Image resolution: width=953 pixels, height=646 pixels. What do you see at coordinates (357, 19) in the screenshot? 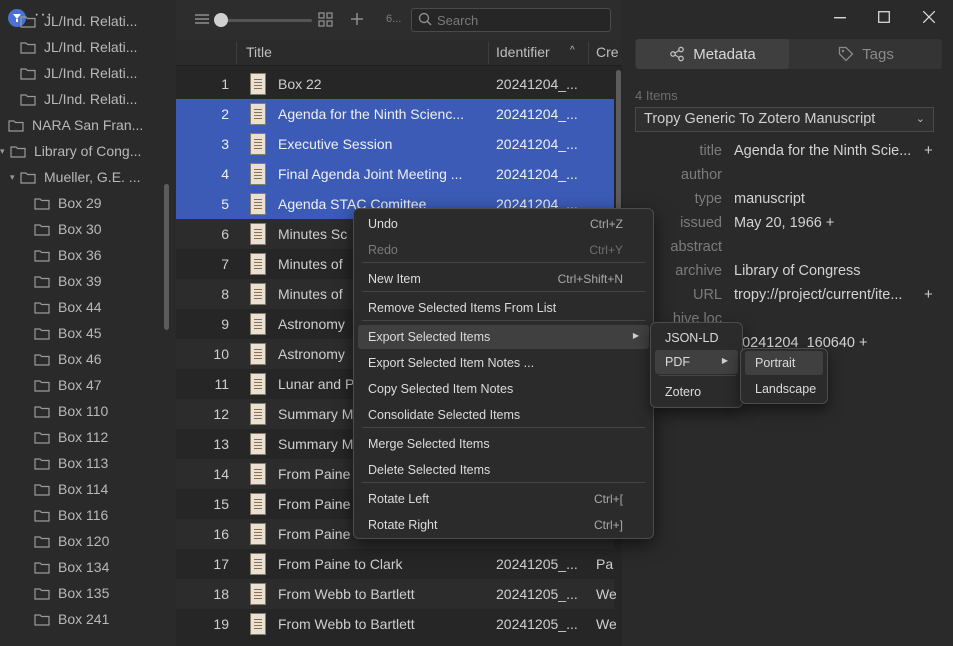
I see `add-item-icon` at bounding box center [357, 19].